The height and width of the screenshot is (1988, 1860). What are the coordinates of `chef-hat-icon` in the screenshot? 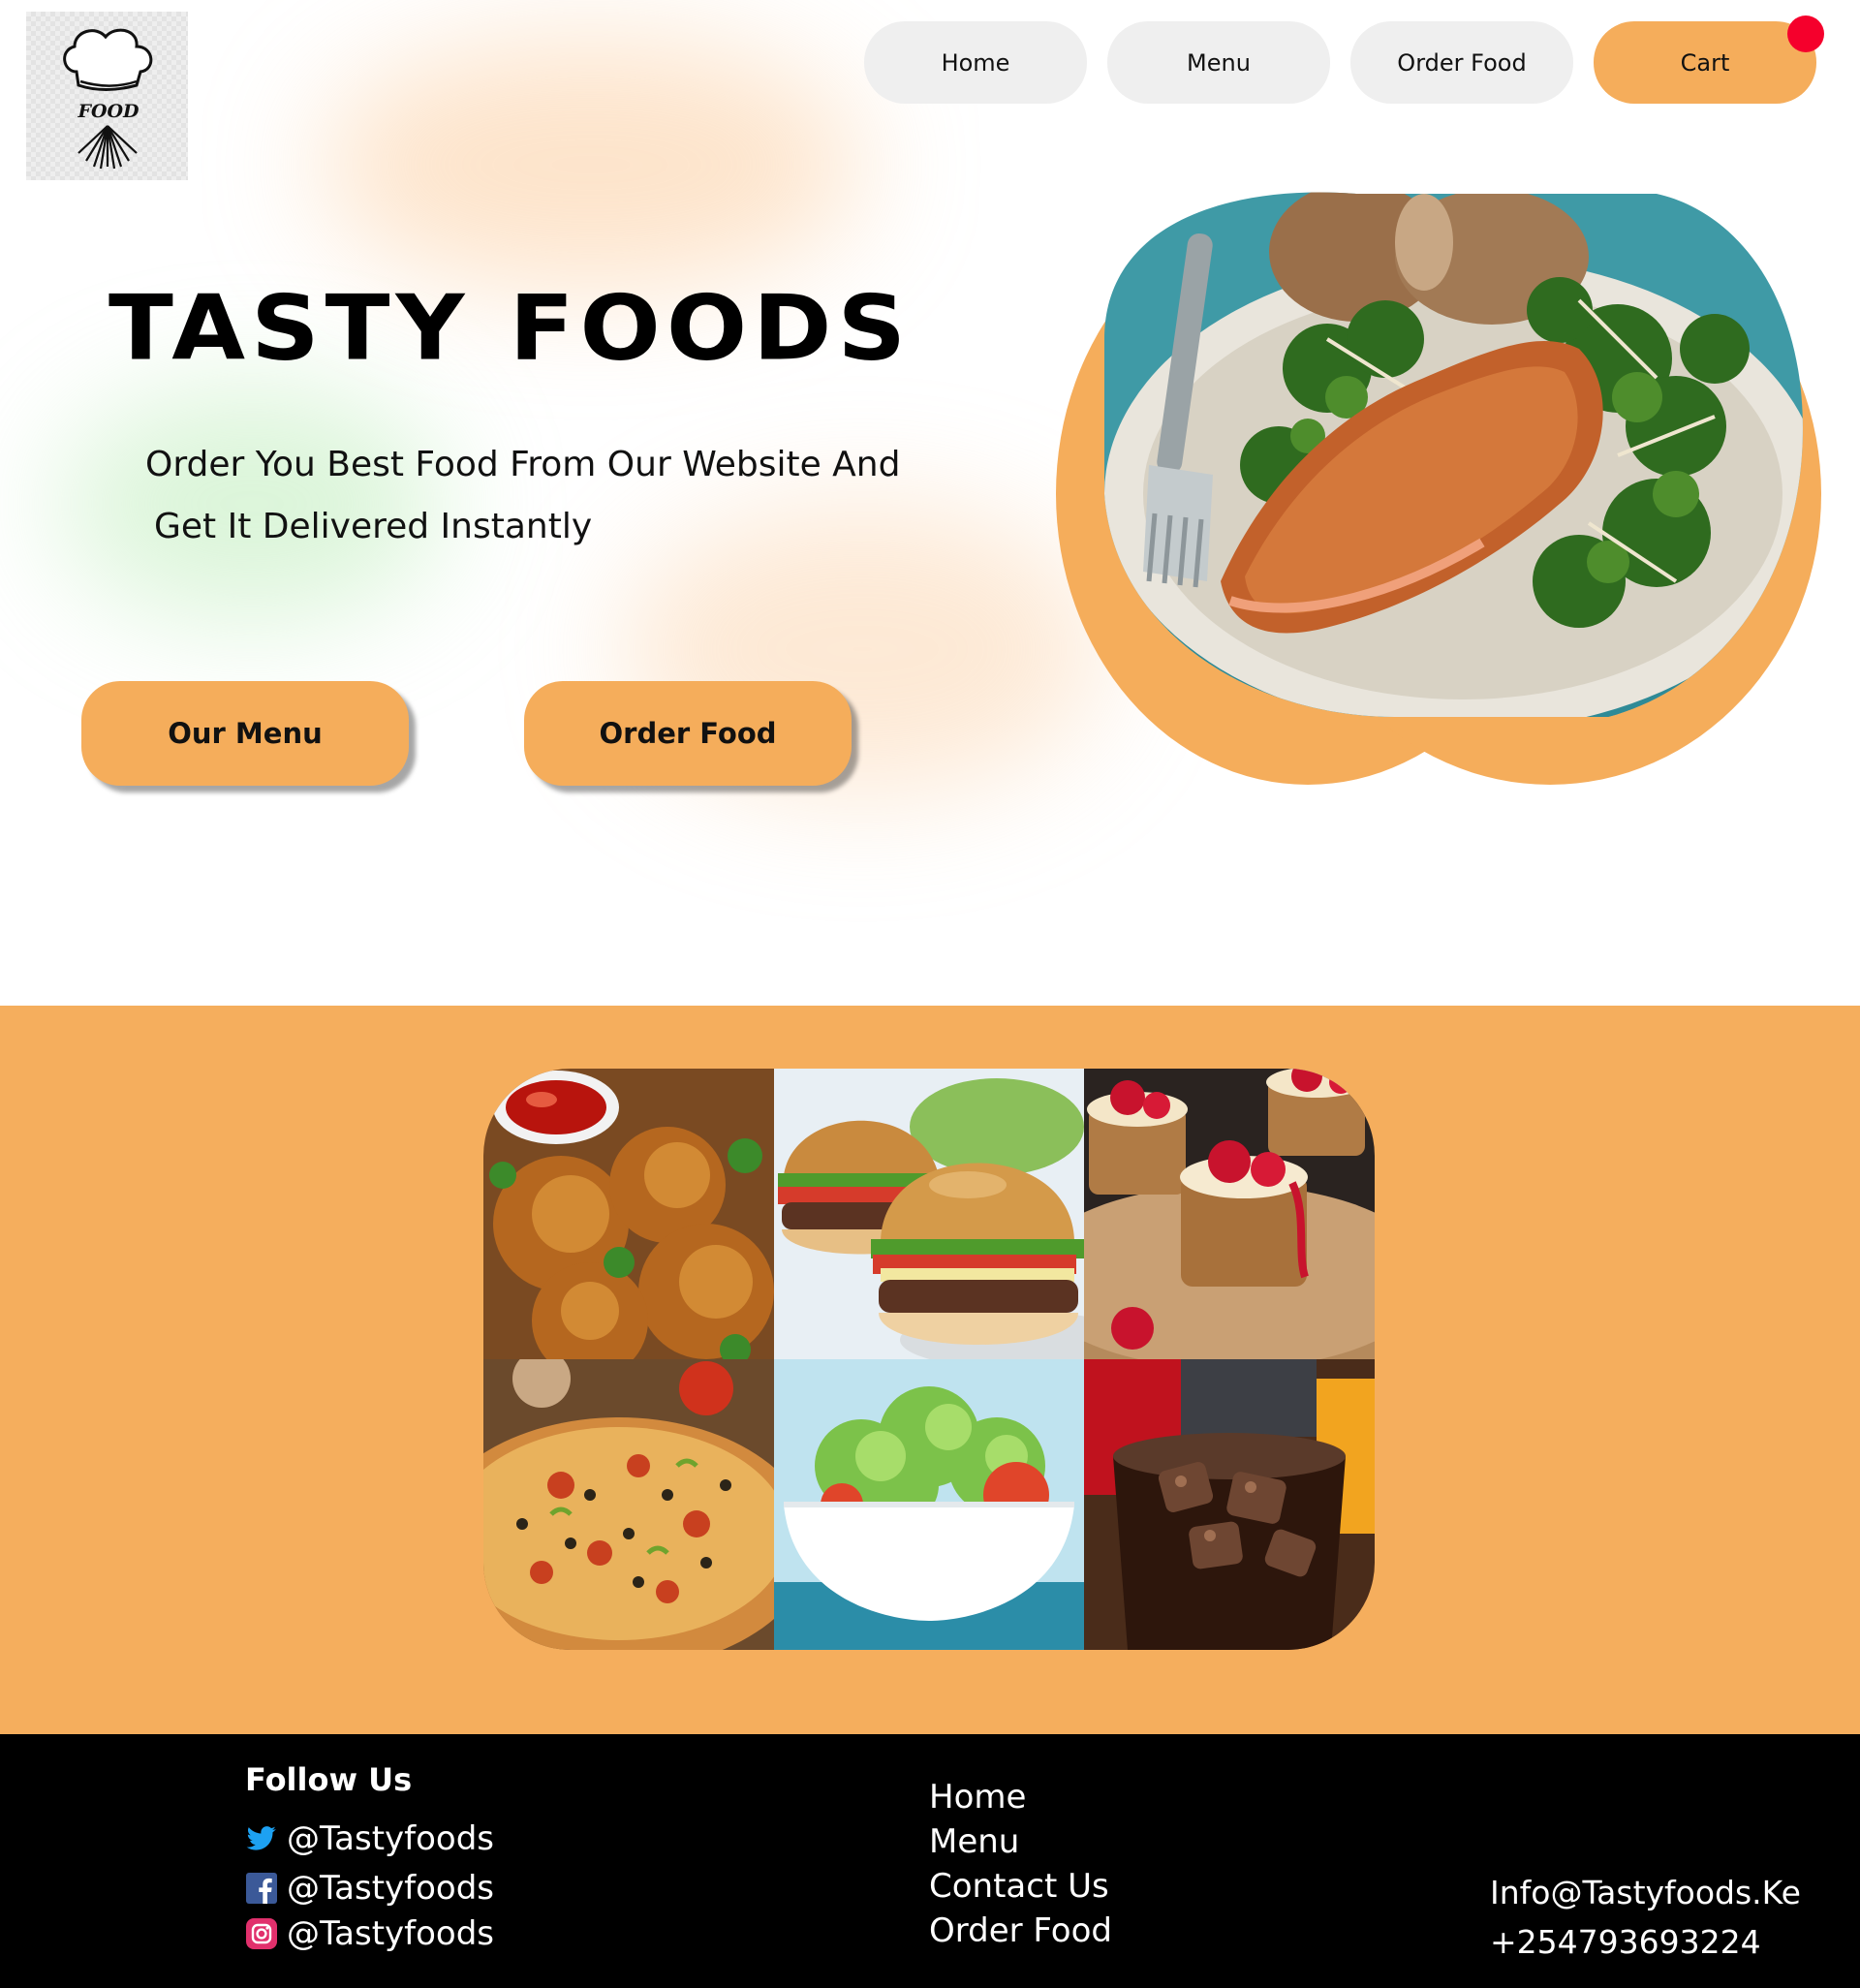 It's located at (108, 99).